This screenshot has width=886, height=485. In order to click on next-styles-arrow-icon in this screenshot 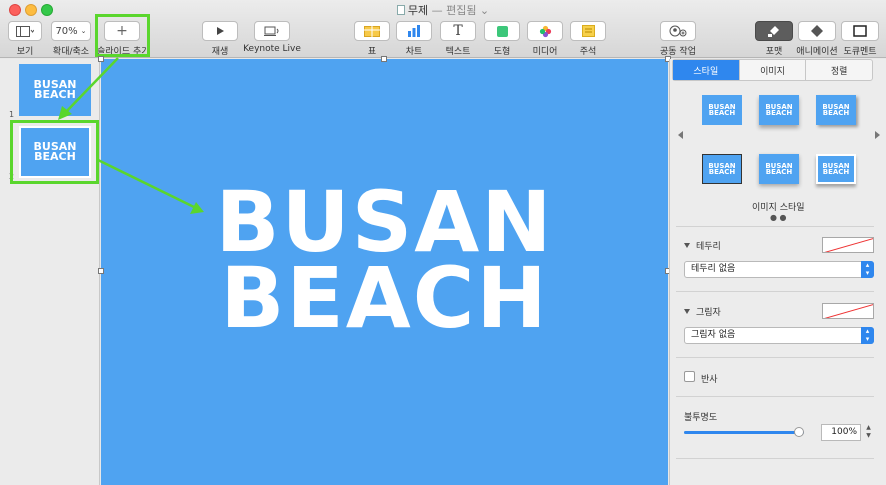, I will do `click(877, 135)`.